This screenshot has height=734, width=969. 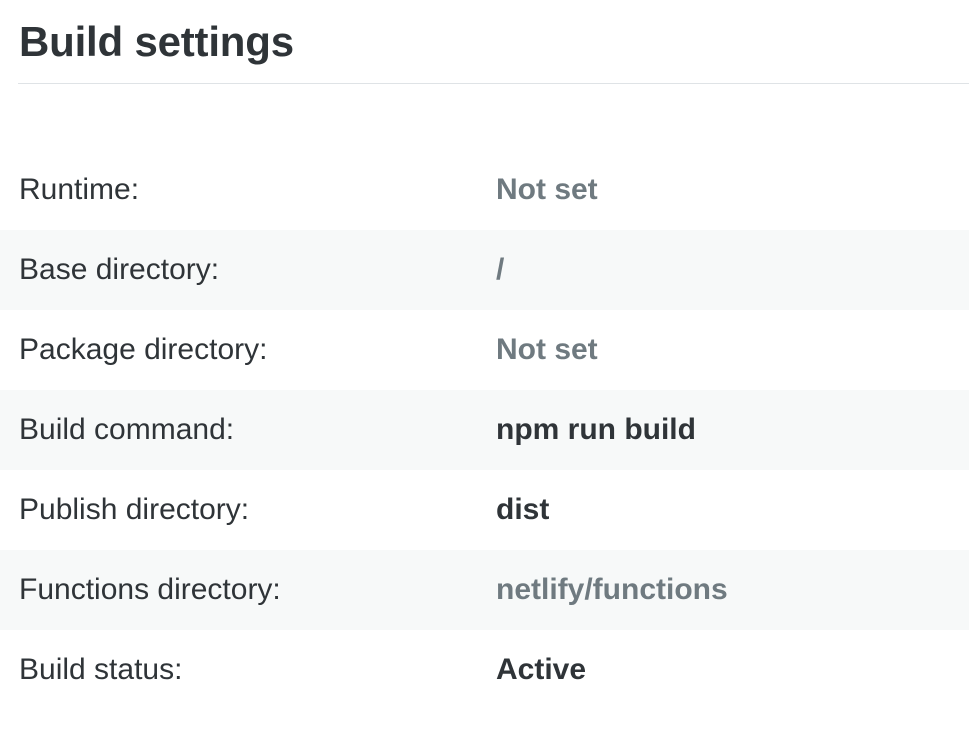 What do you see at coordinates (493, 83) in the screenshot?
I see `title-divider` at bounding box center [493, 83].